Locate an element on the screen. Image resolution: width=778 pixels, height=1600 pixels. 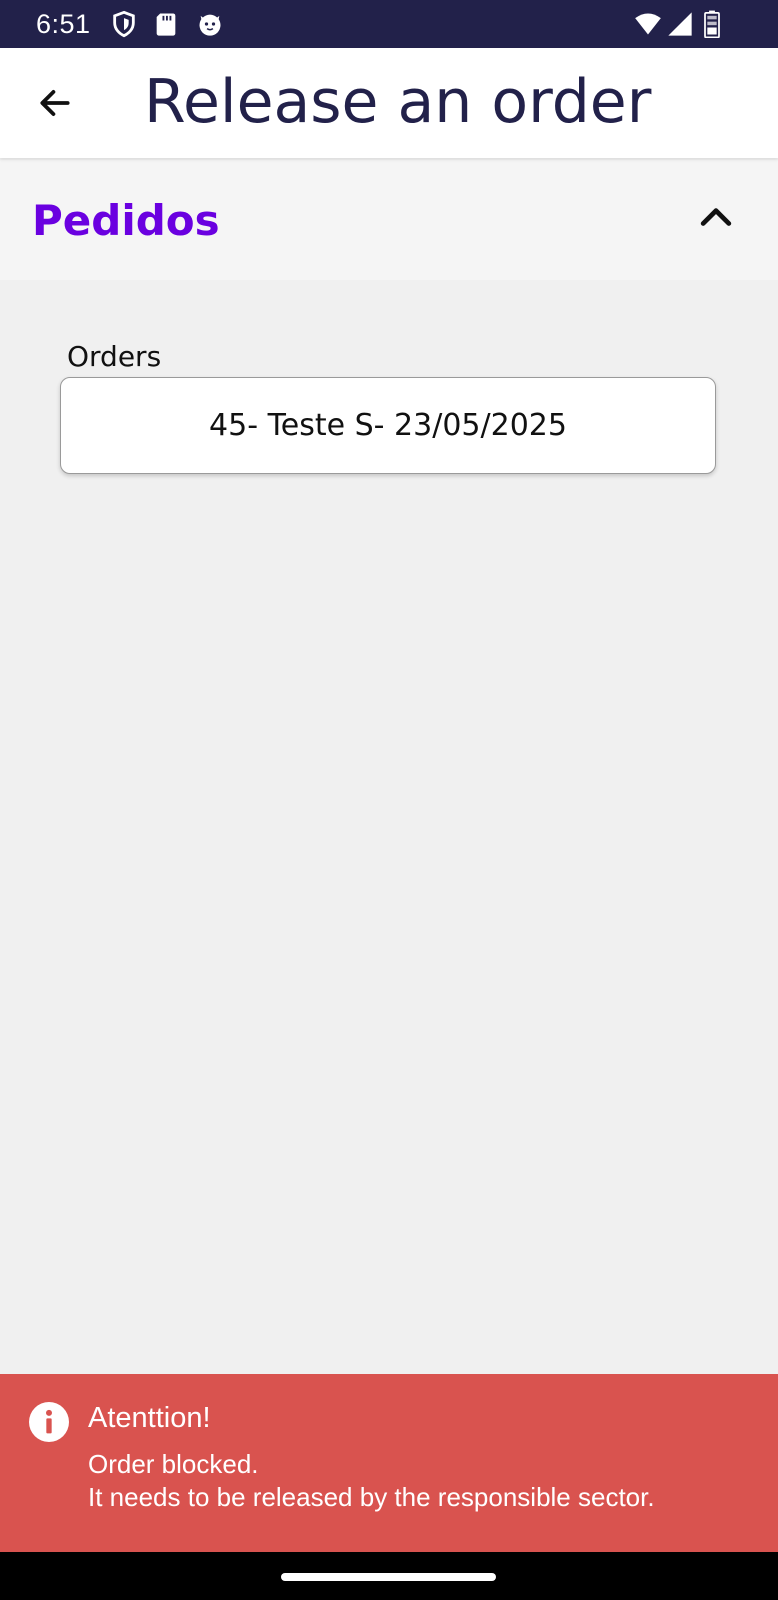
app-bar: Release an order is located at coordinates (389, 103).